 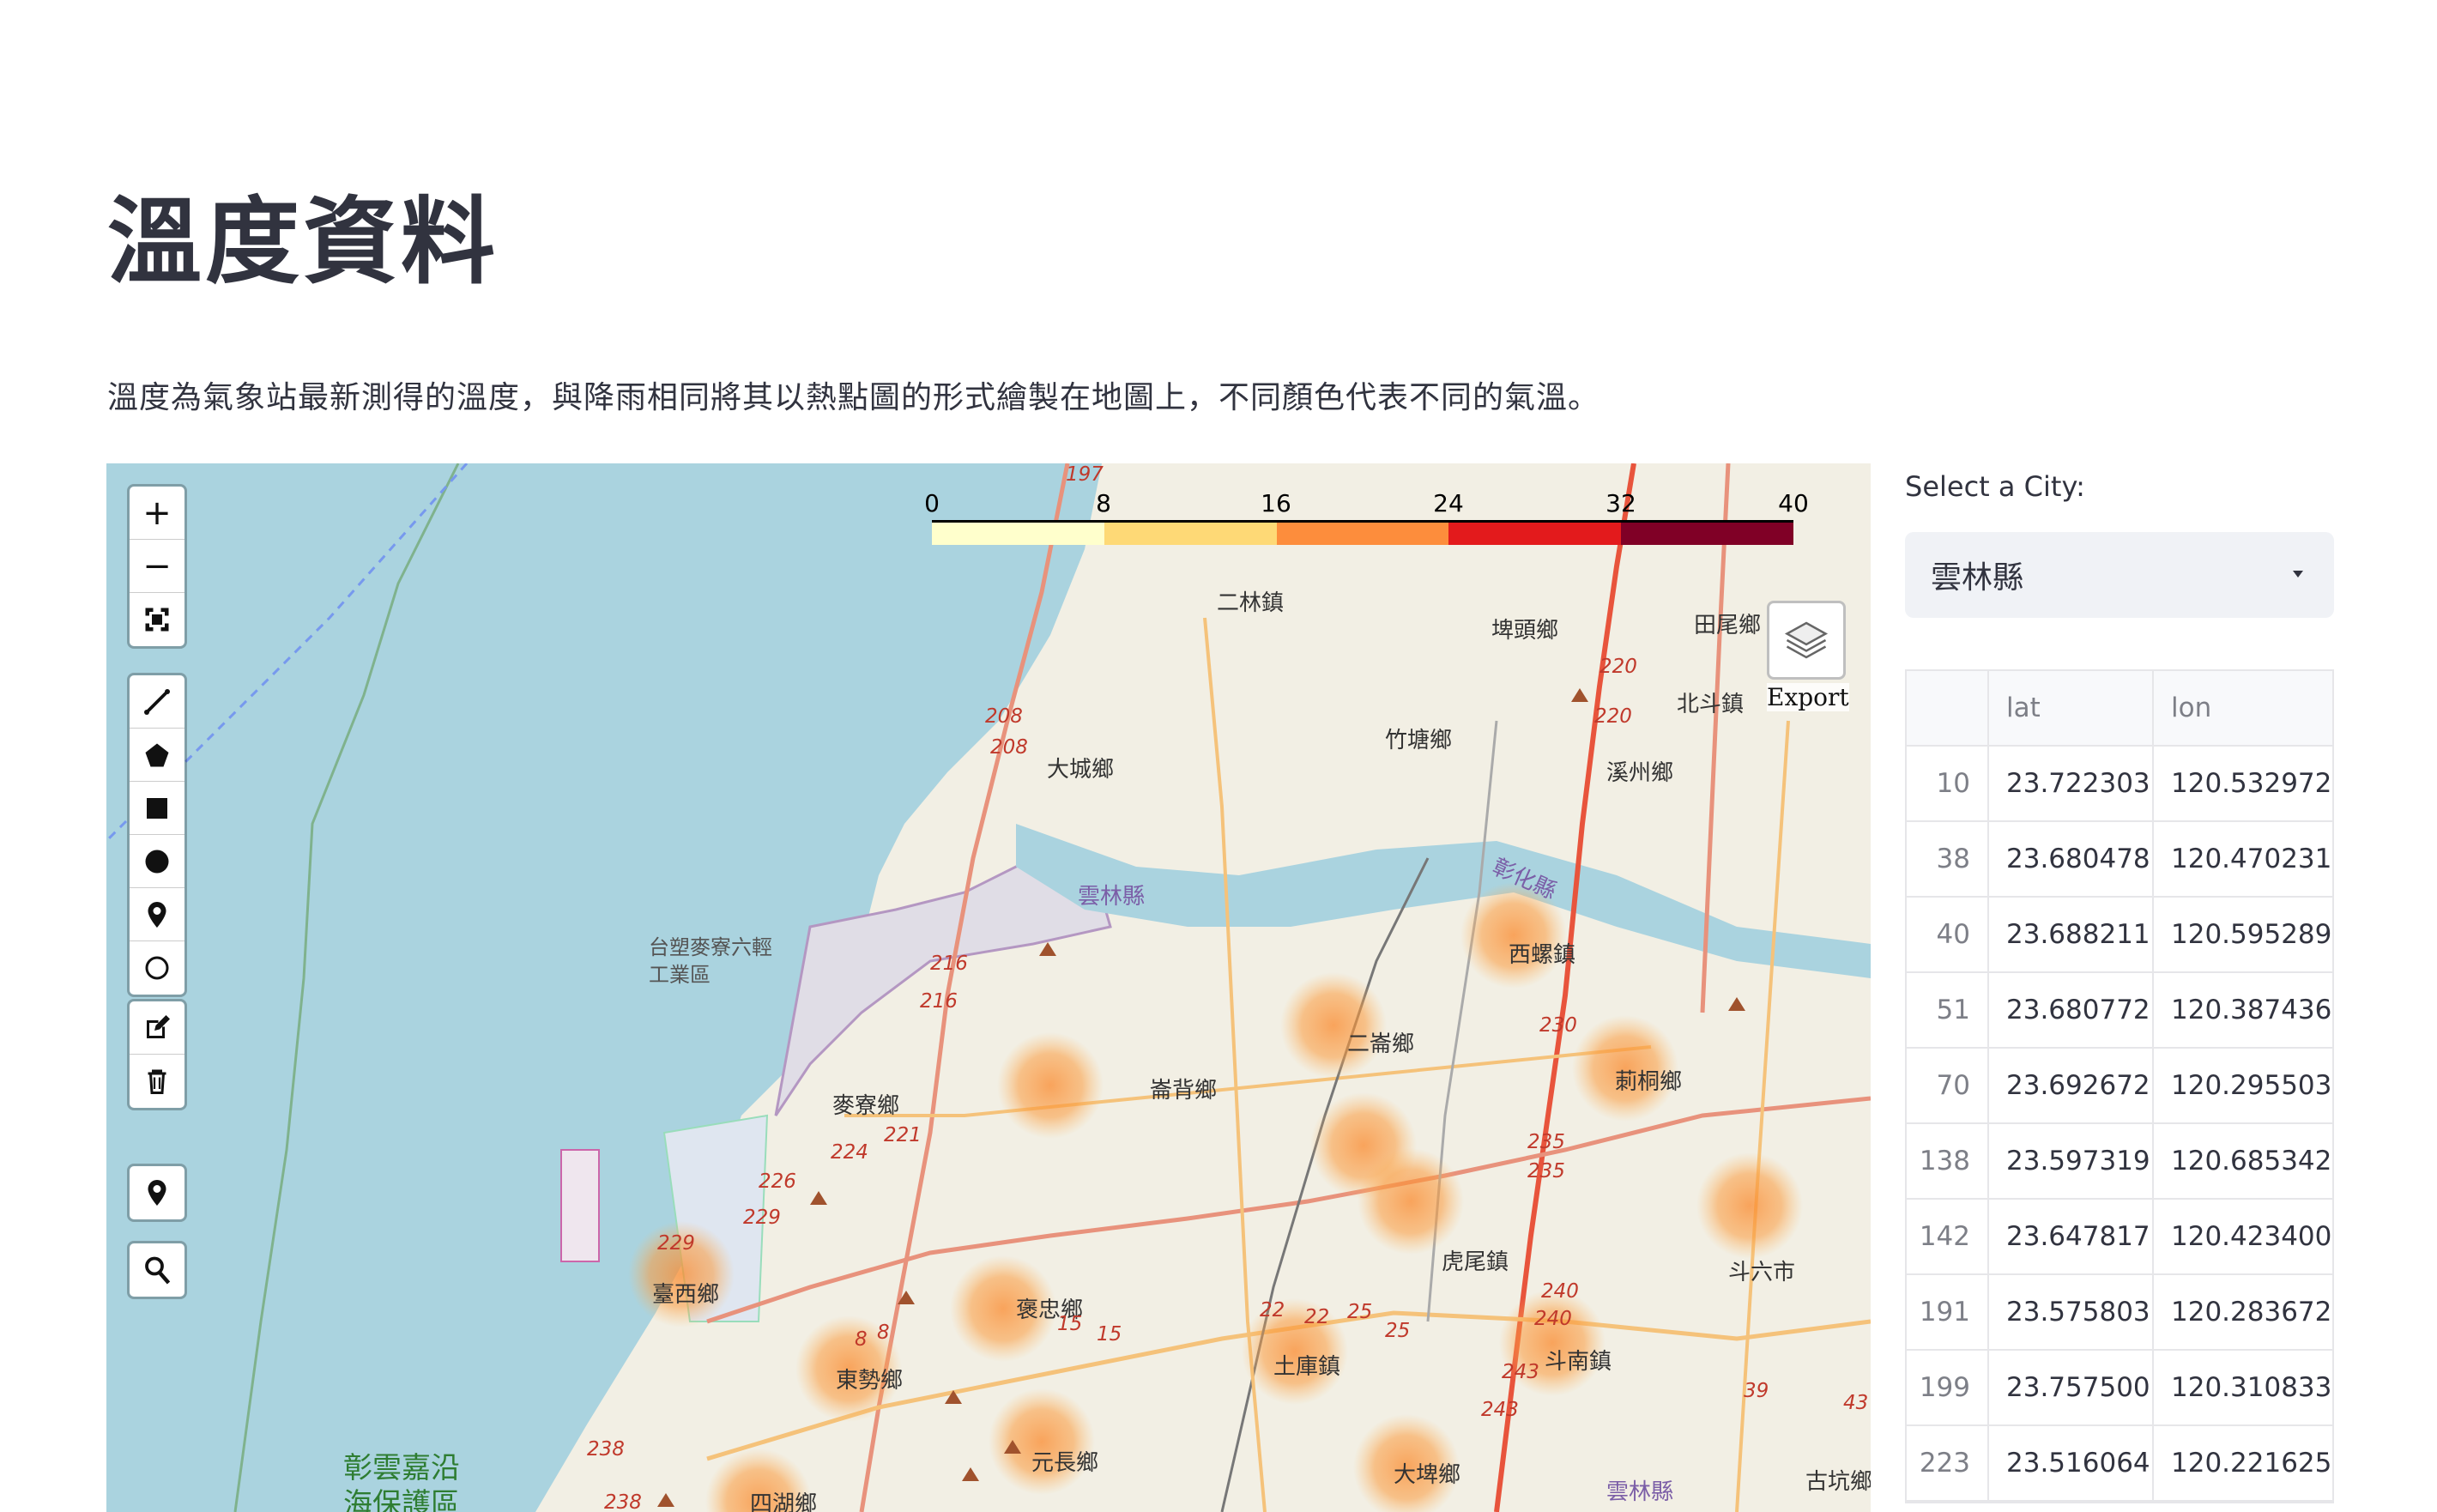 What do you see at coordinates (2071, 783) in the screenshot?
I see `lat-cell: 23.722303` at bounding box center [2071, 783].